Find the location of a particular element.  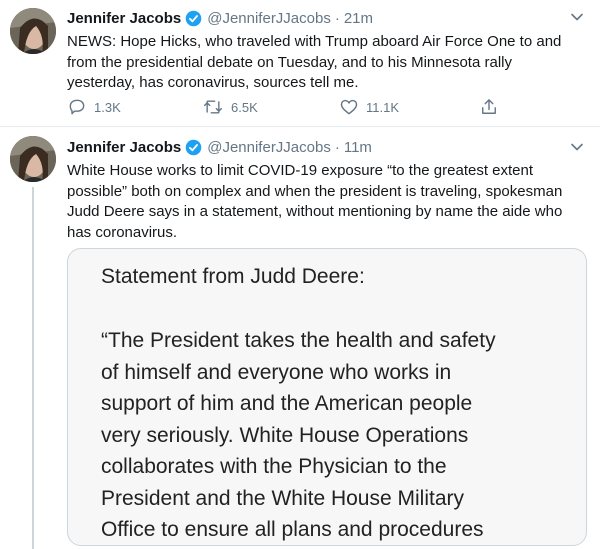

share-button is located at coordinates (492, 107).